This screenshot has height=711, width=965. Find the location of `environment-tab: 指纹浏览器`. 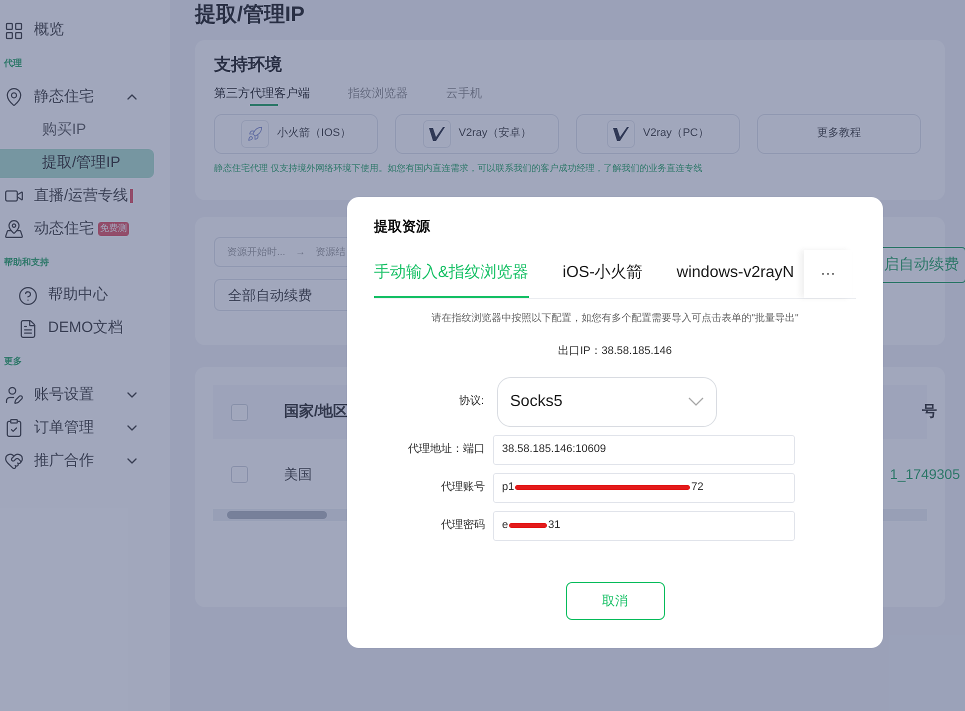

environment-tab: 指纹浏览器 is located at coordinates (378, 94).